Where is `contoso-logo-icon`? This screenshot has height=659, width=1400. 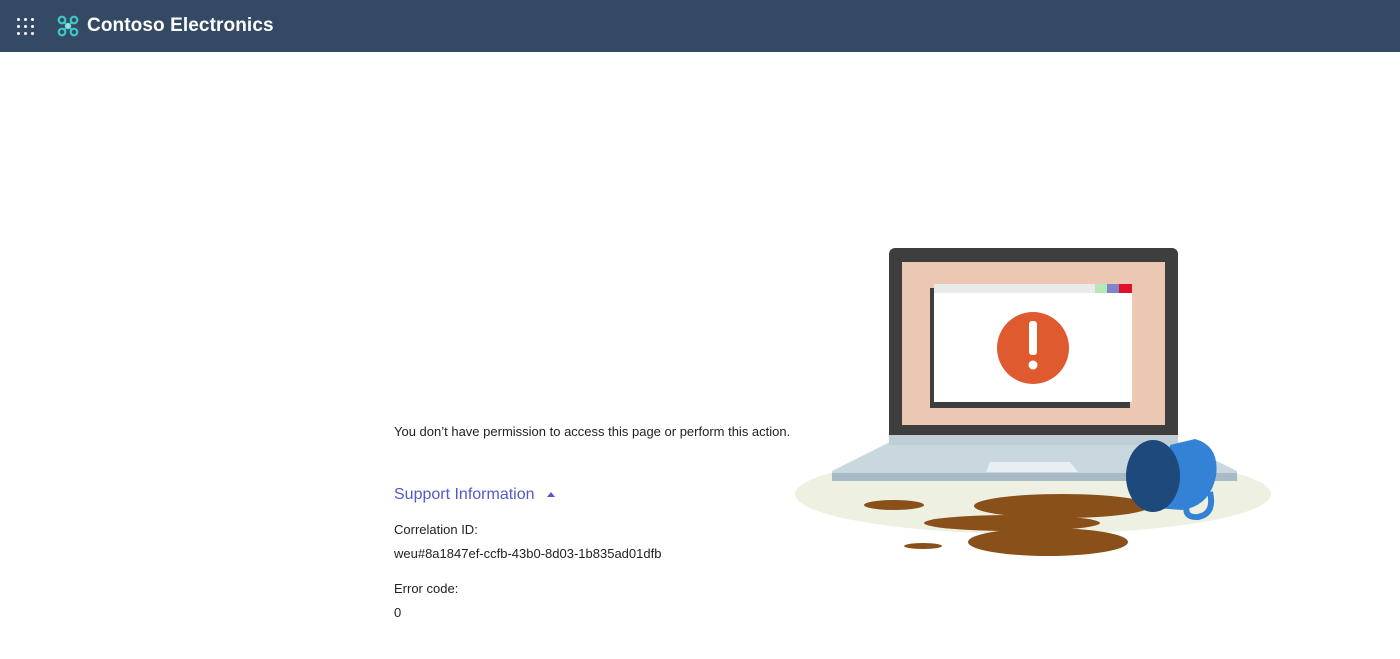
contoso-logo-icon is located at coordinates (68, 26).